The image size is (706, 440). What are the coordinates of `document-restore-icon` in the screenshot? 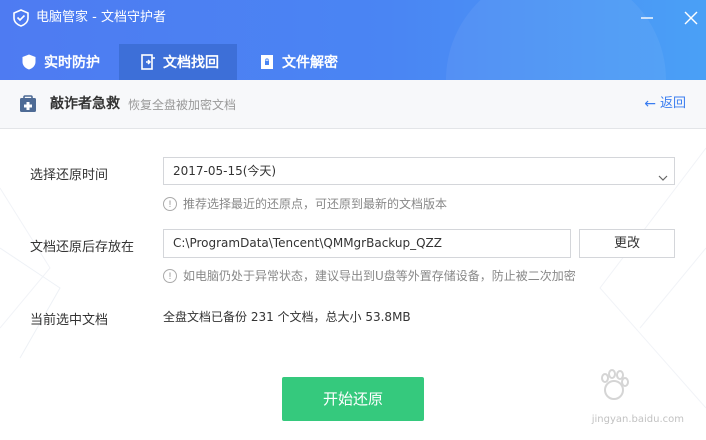 It's located at (148, 62).